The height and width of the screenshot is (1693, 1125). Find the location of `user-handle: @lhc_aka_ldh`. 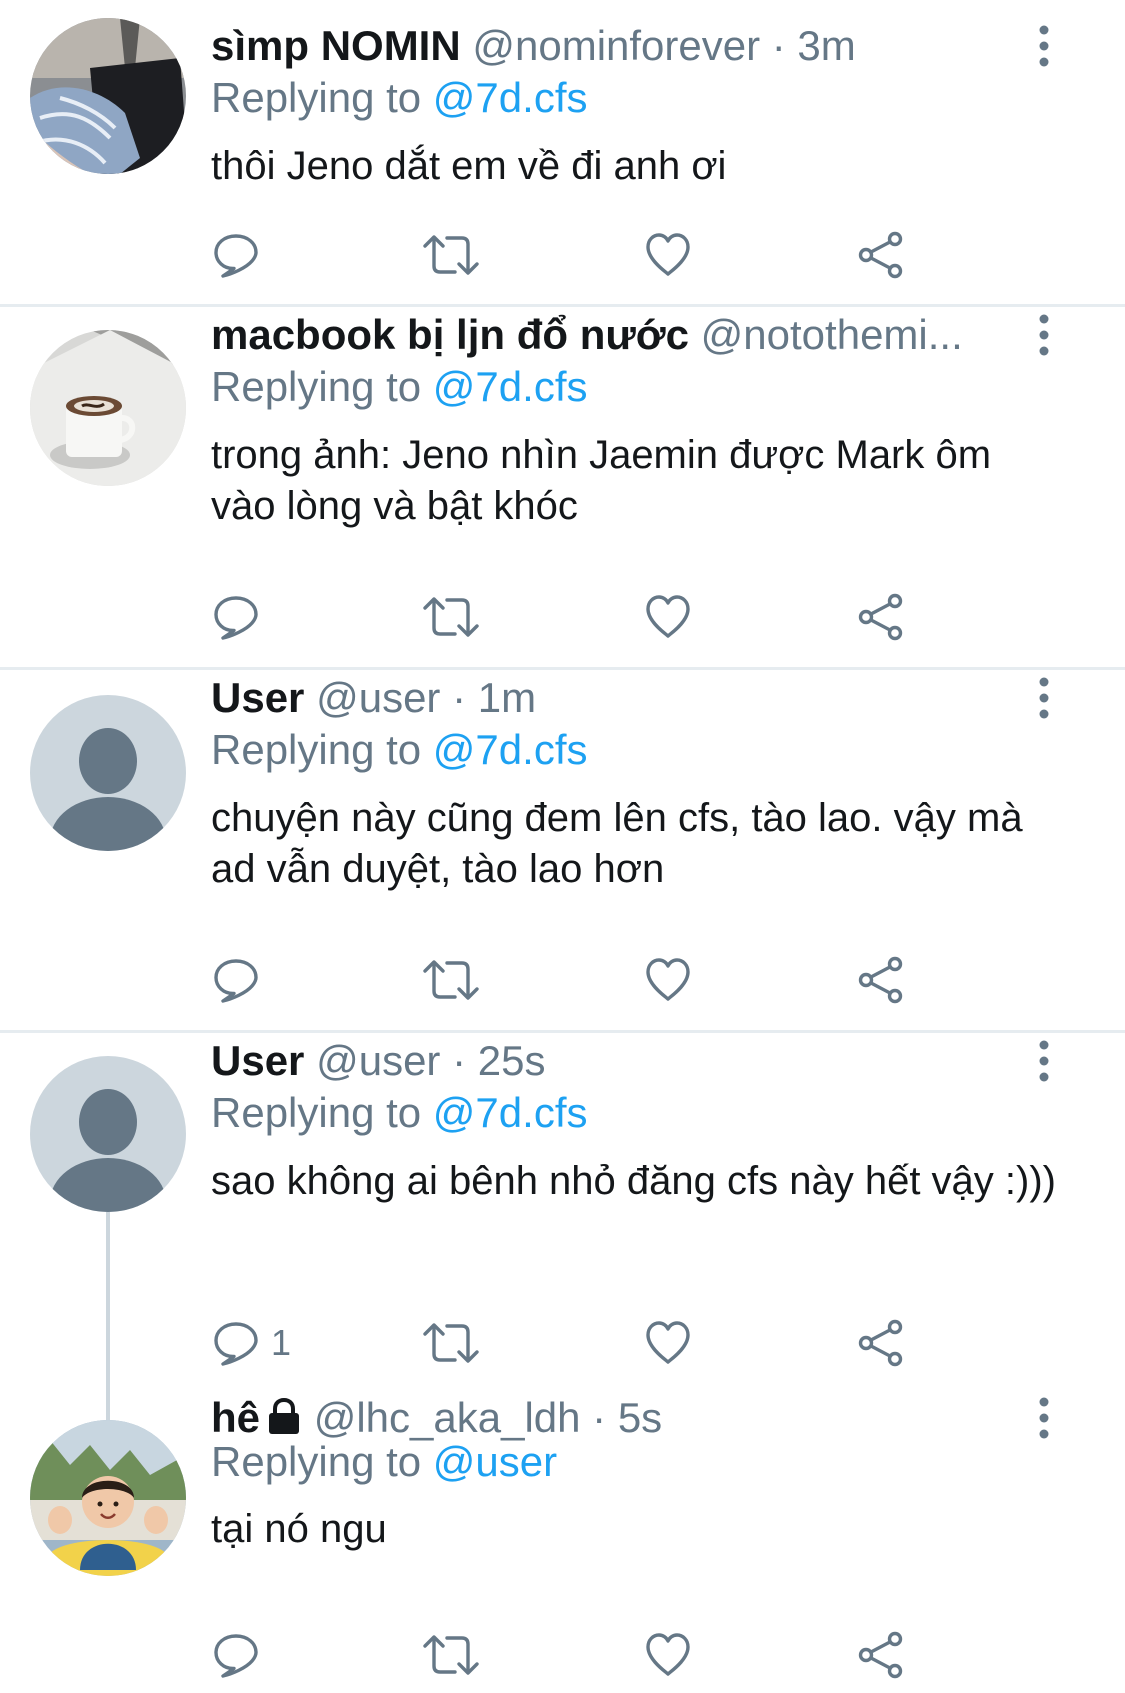

user-handle: @lhc_aka_ldh is located at coordinates (447, 1417).